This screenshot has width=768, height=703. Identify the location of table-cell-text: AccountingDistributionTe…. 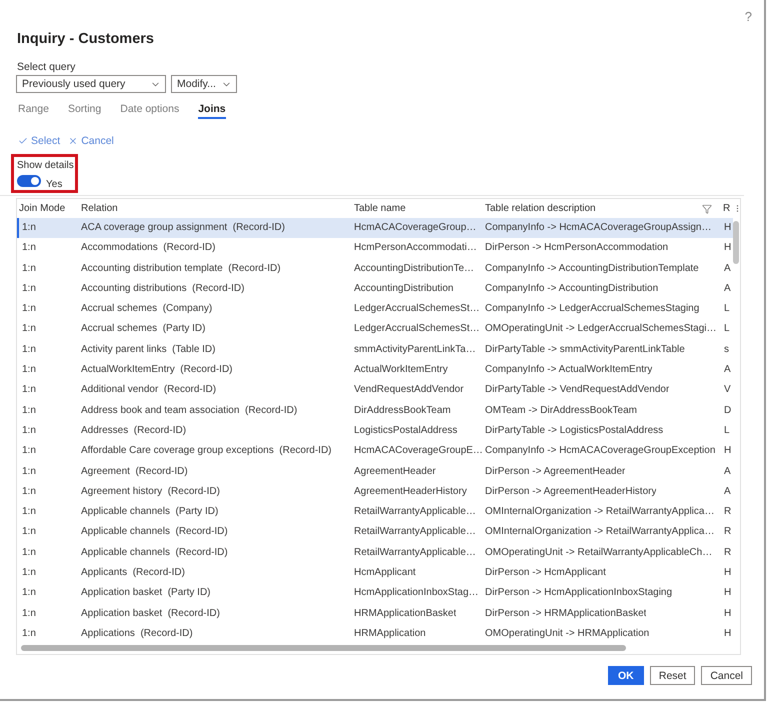
(413, 269).